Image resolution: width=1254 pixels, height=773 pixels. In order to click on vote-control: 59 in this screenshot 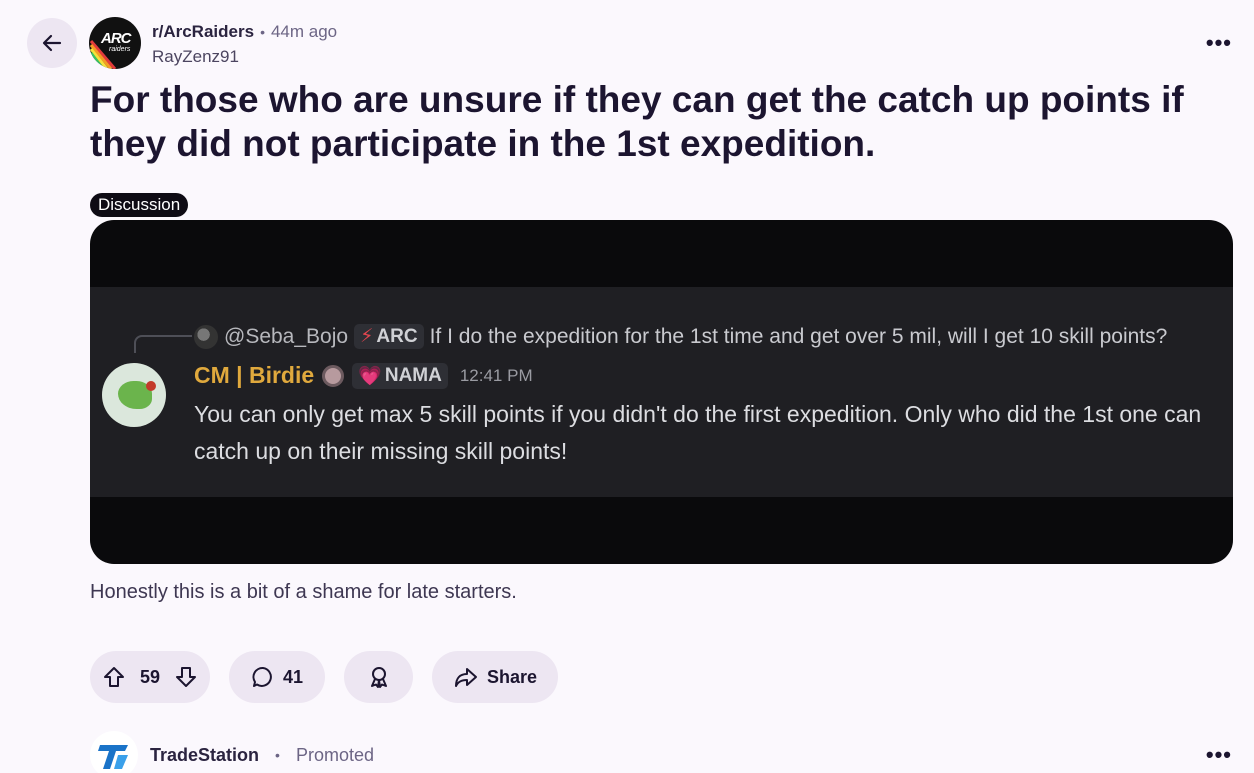, I will do `click(150, 677)`.